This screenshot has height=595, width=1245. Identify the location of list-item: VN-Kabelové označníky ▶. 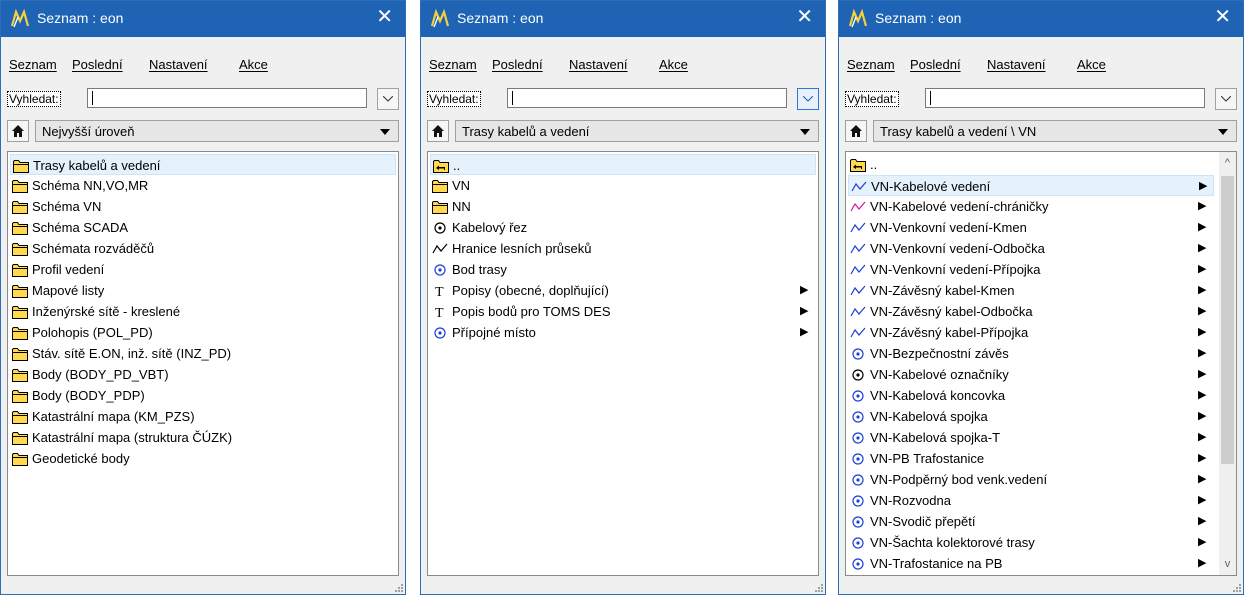
(1031, 374).